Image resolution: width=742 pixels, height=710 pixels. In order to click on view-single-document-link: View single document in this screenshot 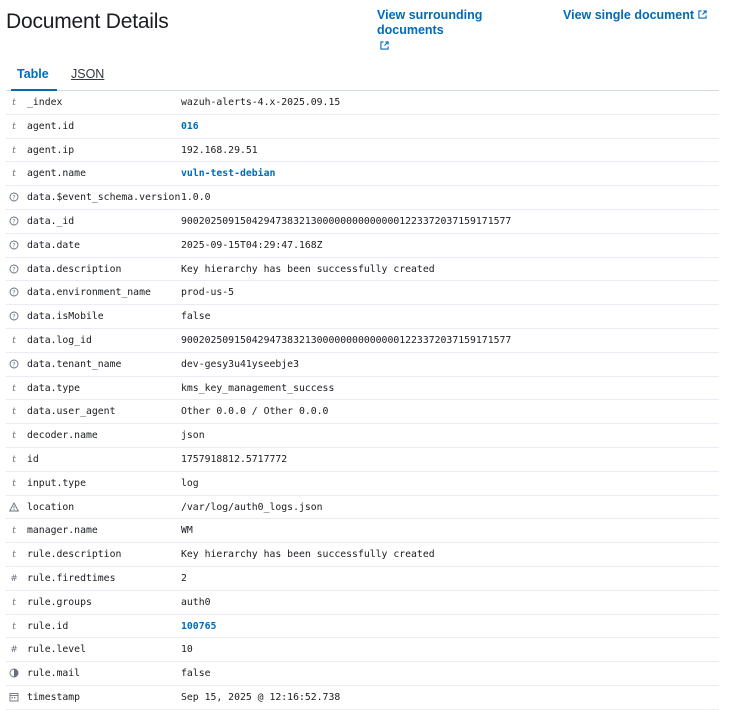, I will do `click(648, 15)`.